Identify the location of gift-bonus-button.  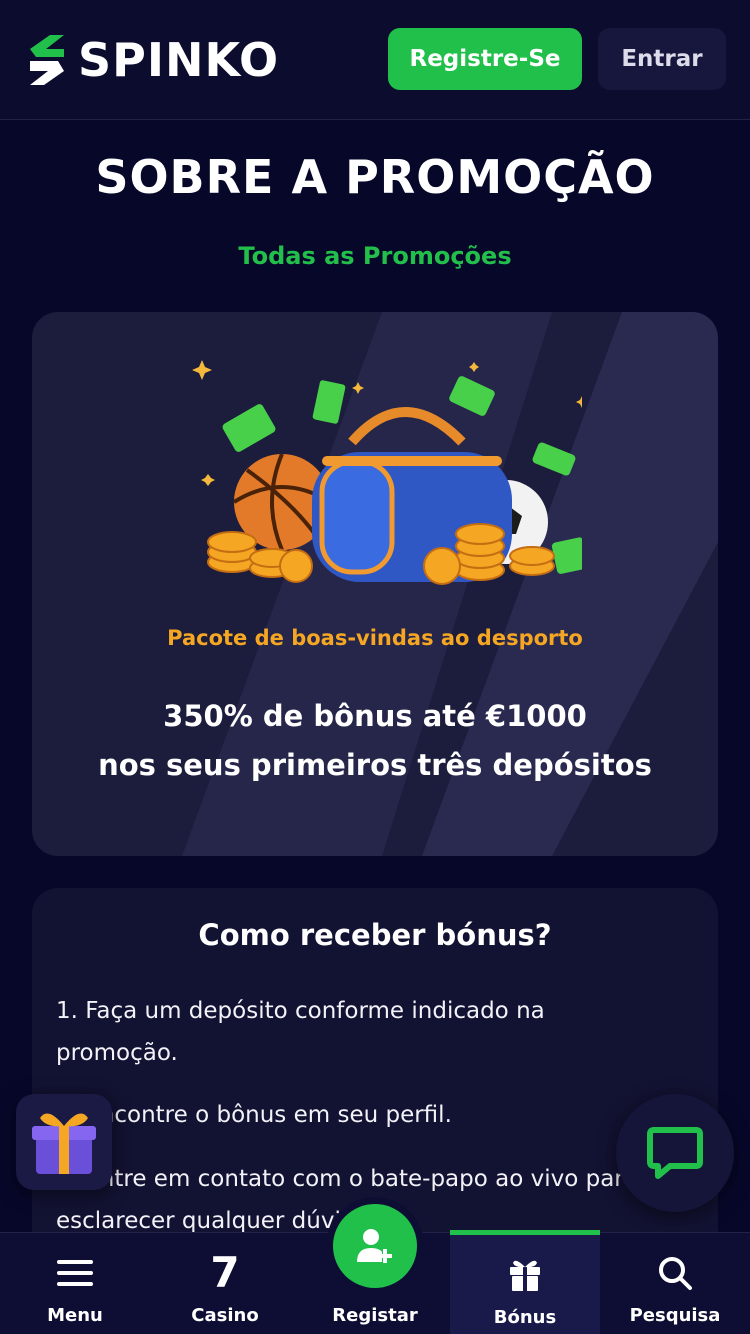
(64, 1142).